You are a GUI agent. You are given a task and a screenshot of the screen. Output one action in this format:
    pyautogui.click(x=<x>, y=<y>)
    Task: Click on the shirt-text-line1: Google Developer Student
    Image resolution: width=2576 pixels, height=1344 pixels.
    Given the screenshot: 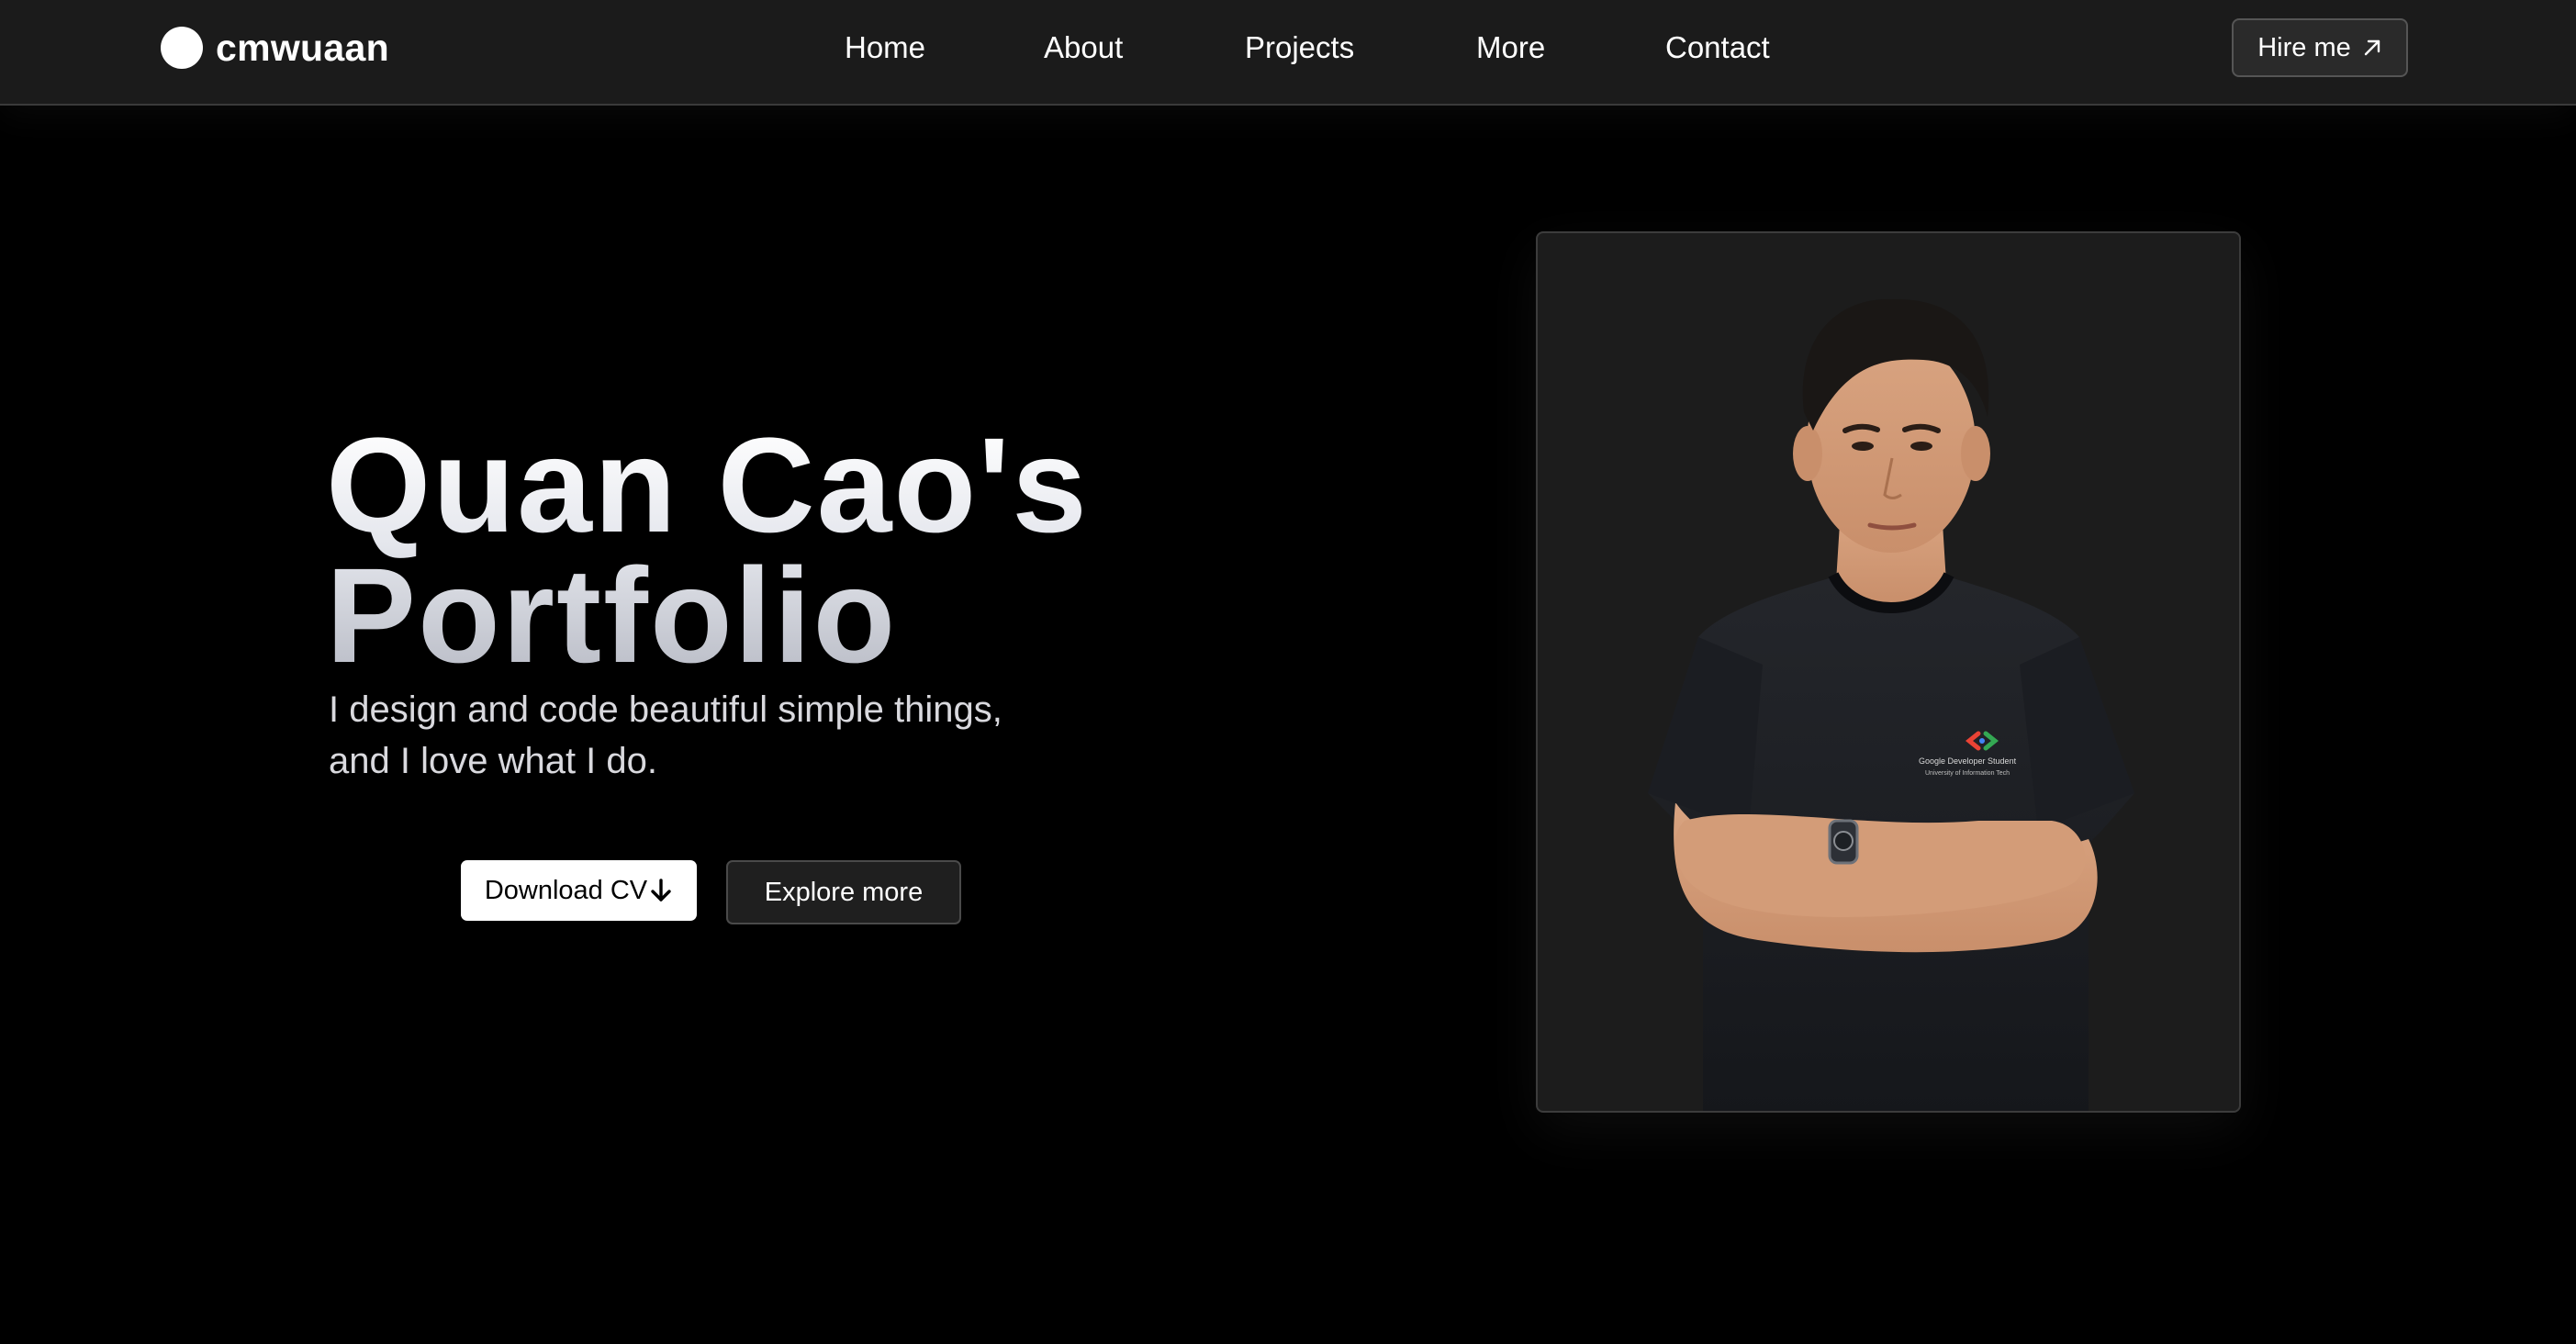 What is the action you would take?
    pyautogui.click(x=1968, y=761)
    